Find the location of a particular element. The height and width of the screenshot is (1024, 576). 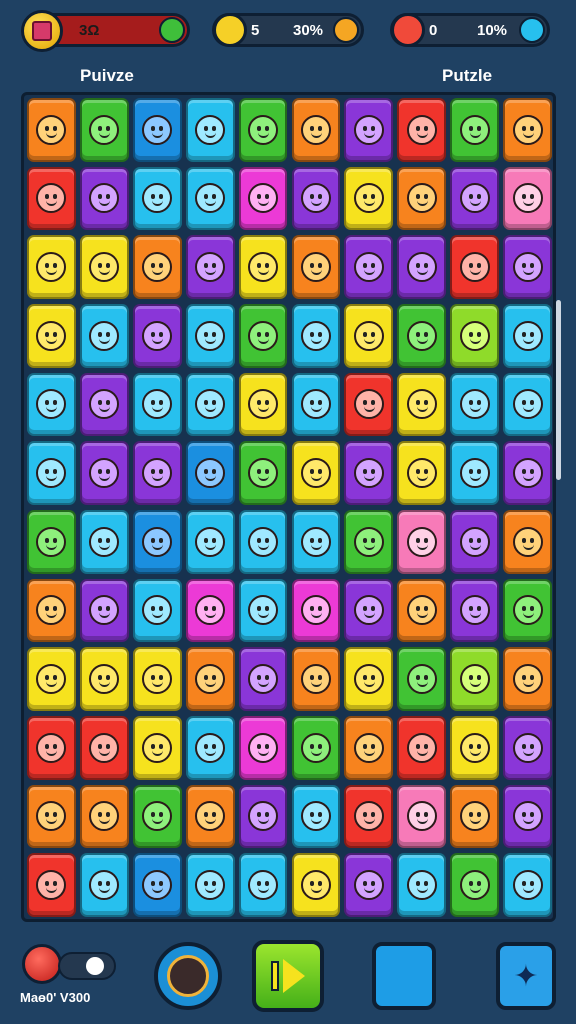

scrollbar is located at coordinates (558, 390).